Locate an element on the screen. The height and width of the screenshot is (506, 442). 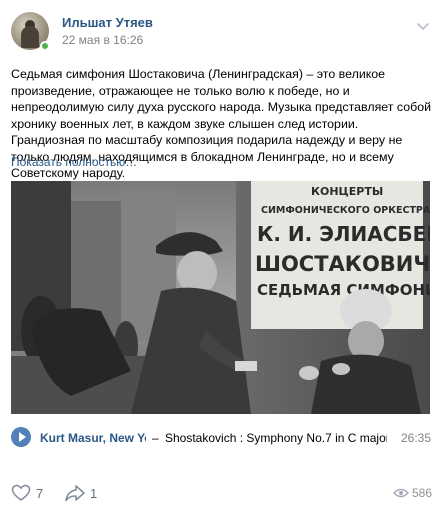
audio-duration: 26:35 is located at coordinates (416, 438).